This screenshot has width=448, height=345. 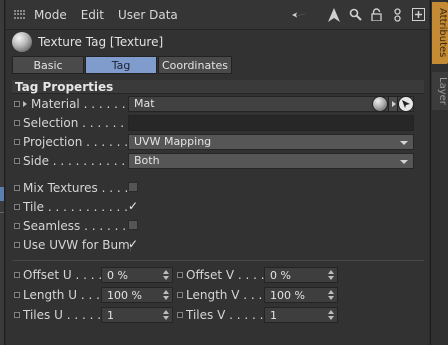 I want to click on offset-v-field: 0 %, so click(x=301, y=275).